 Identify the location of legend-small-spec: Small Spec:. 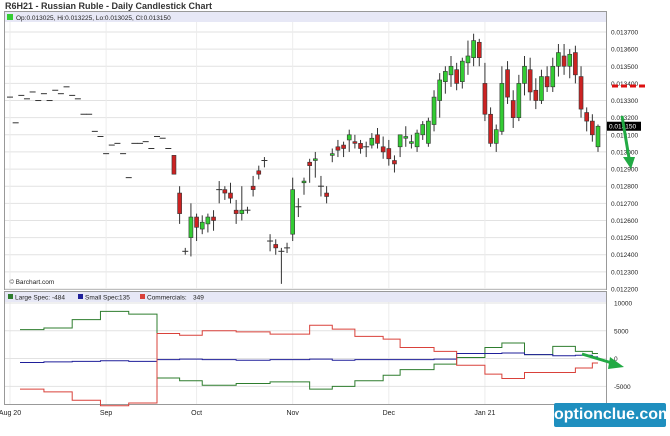
(102, 298).